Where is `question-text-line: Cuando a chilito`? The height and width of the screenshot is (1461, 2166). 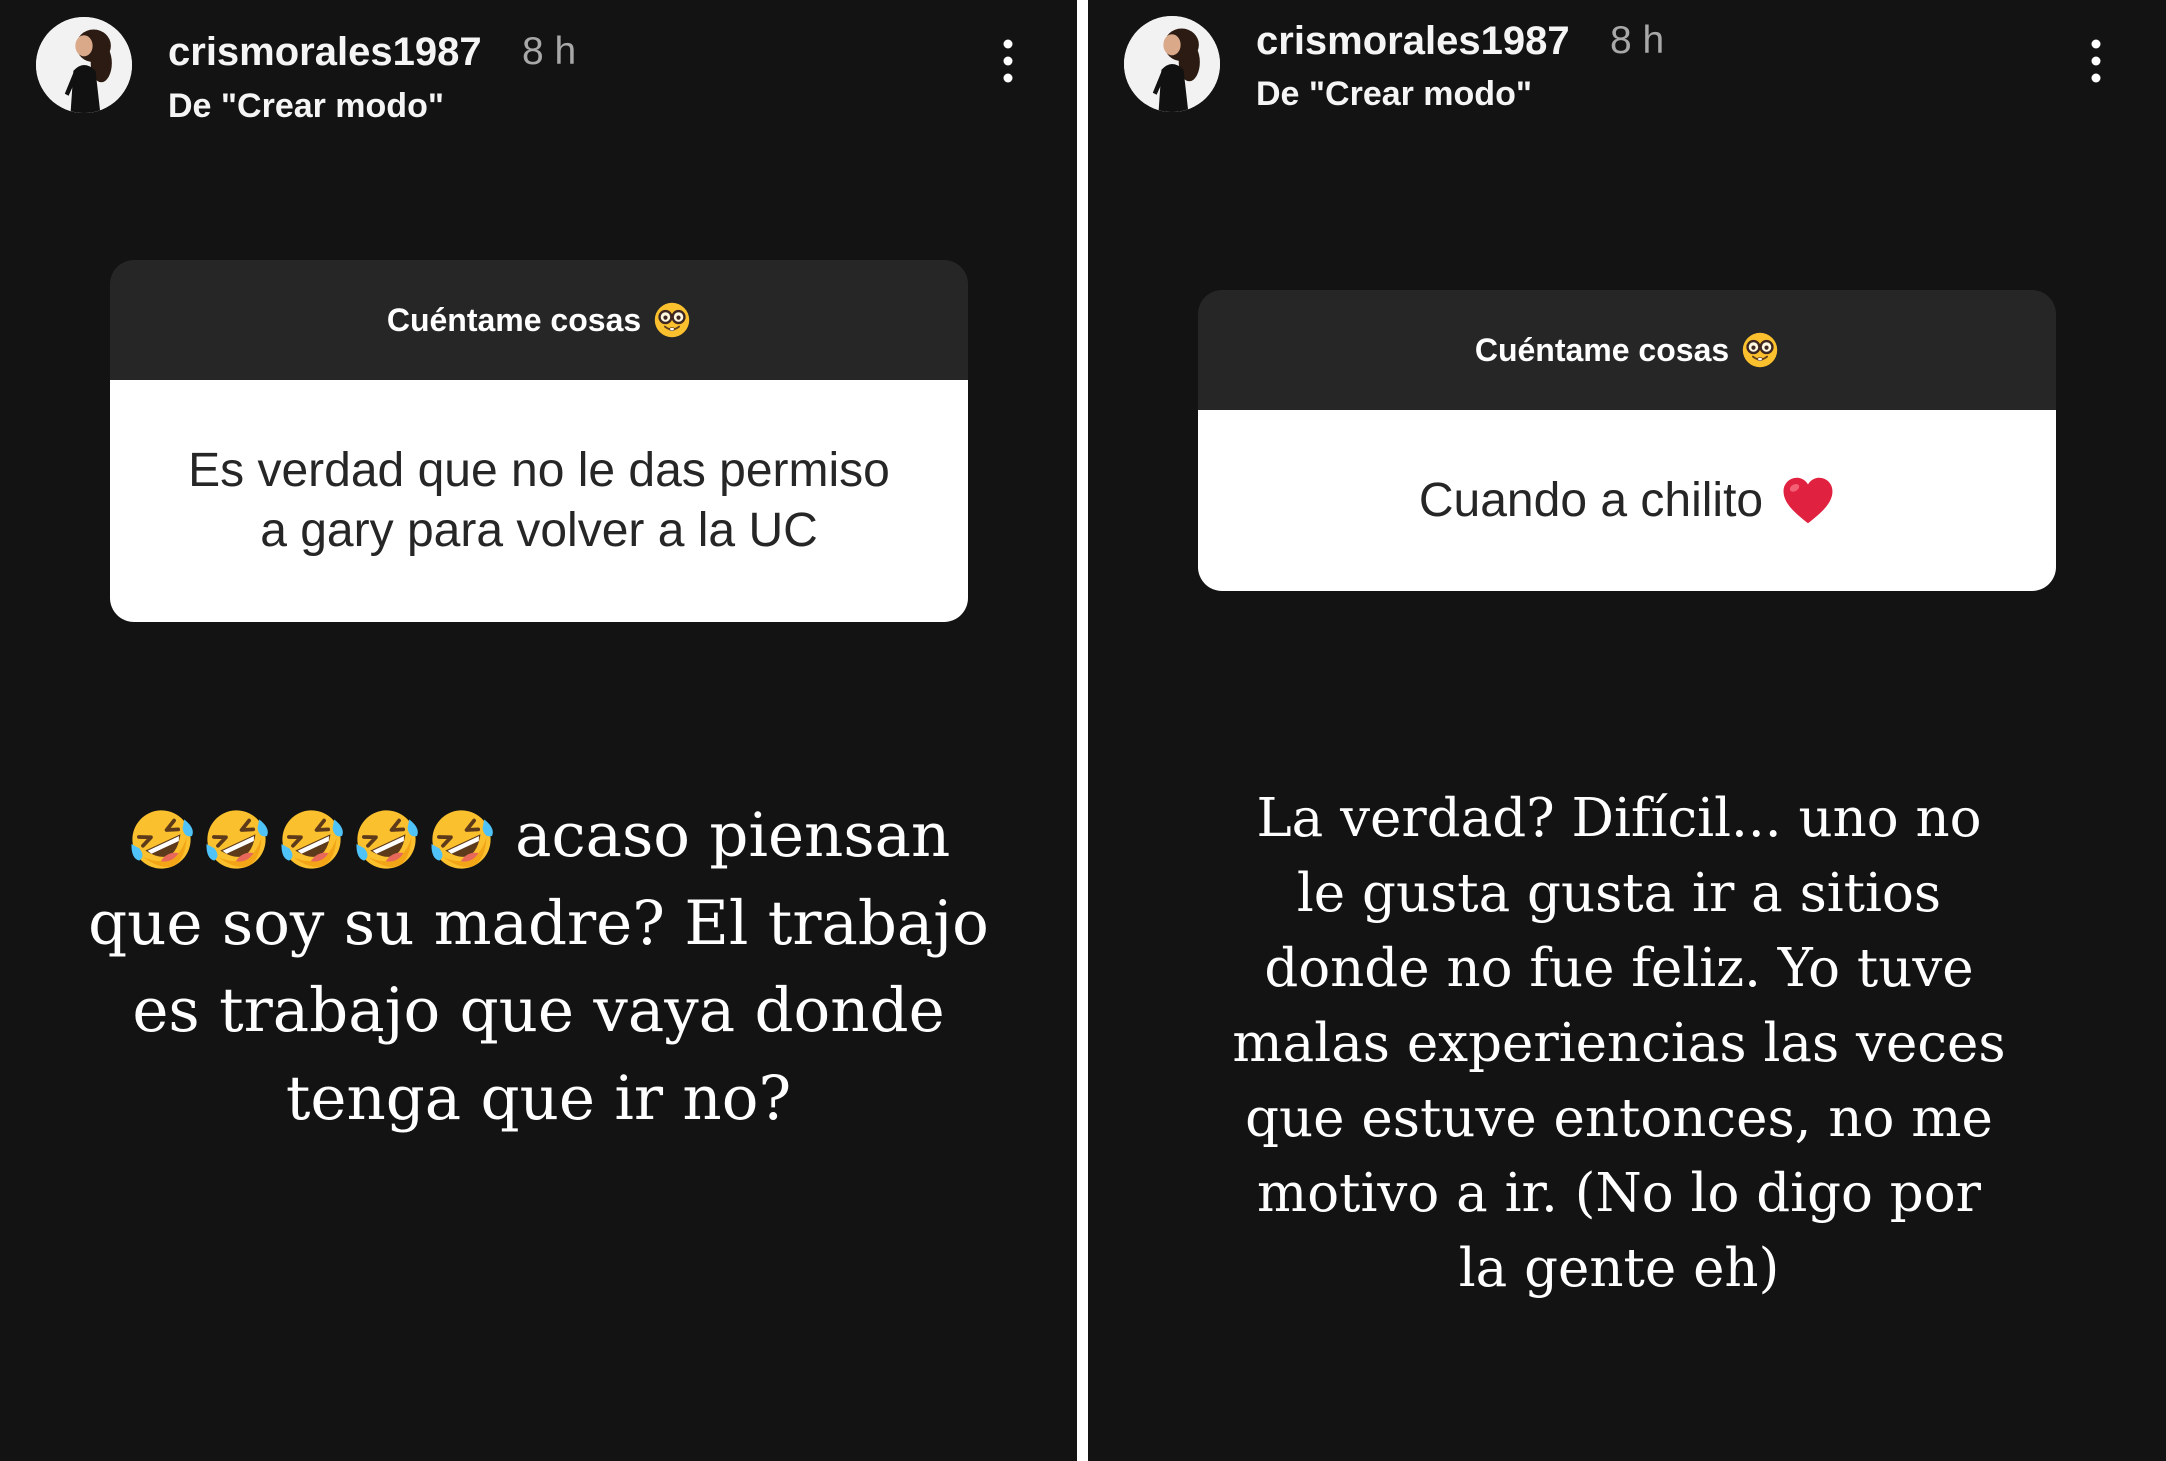
question-text-line: Cuando a chilito is located at coordinates (1627, 501).